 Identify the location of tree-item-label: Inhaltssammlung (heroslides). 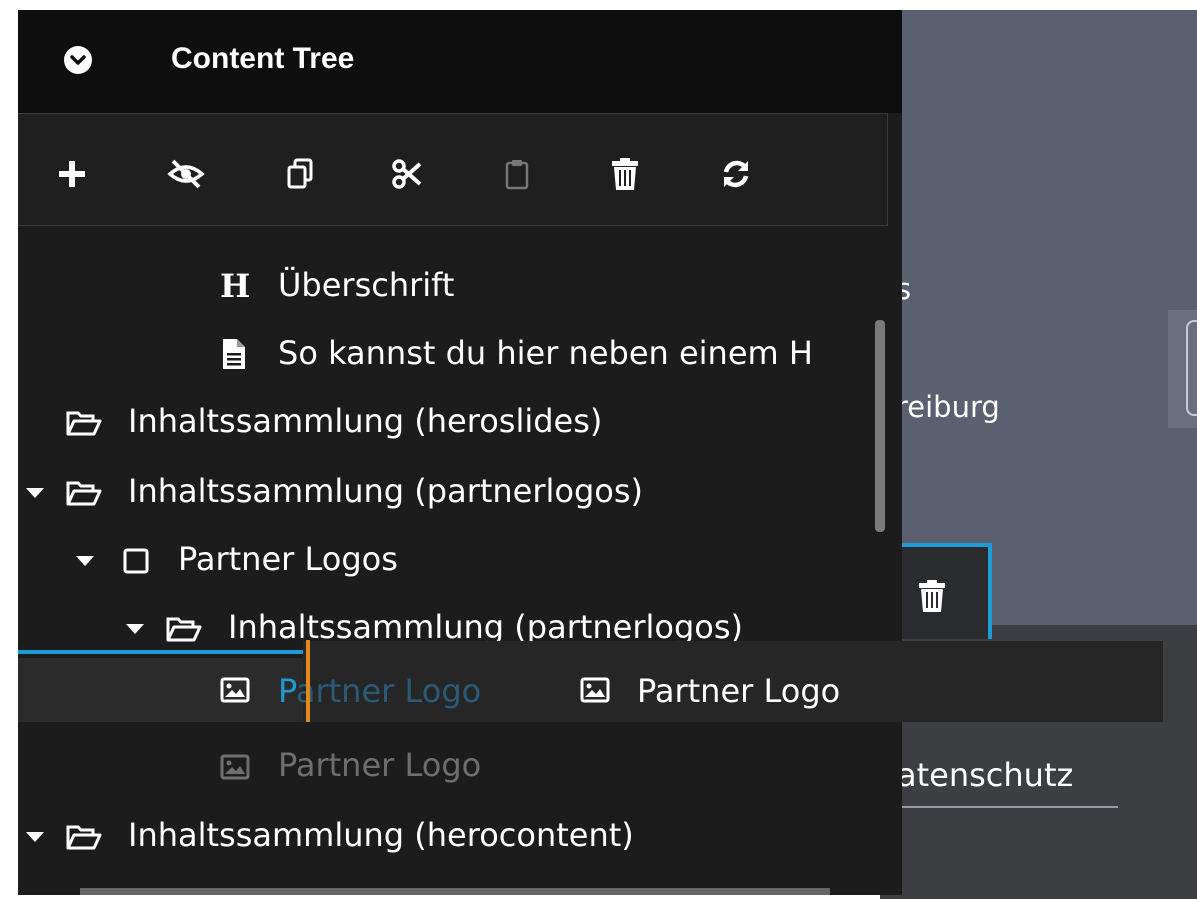
(365, 421).